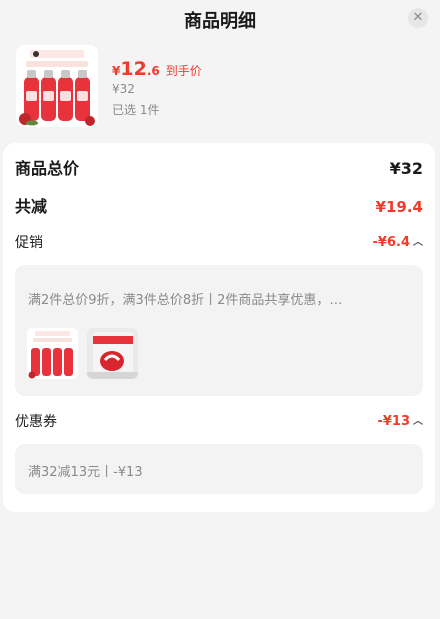 The image size is (440, 619). Describe the element at coordinates (157, 69) in the screenshot. I see `final-price: ¥12.6 到手价` at that location.